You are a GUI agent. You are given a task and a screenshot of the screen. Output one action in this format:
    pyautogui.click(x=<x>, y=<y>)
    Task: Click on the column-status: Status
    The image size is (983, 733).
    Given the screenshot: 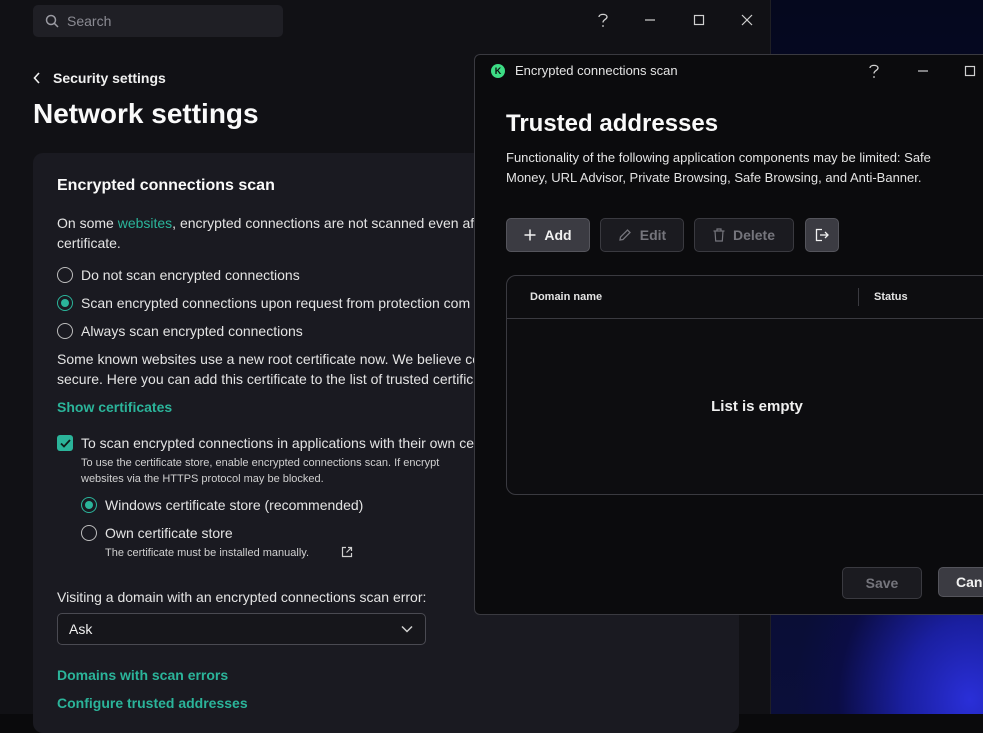 What is the action you would take?
    pyautogui.click(x=891, y=297)
    